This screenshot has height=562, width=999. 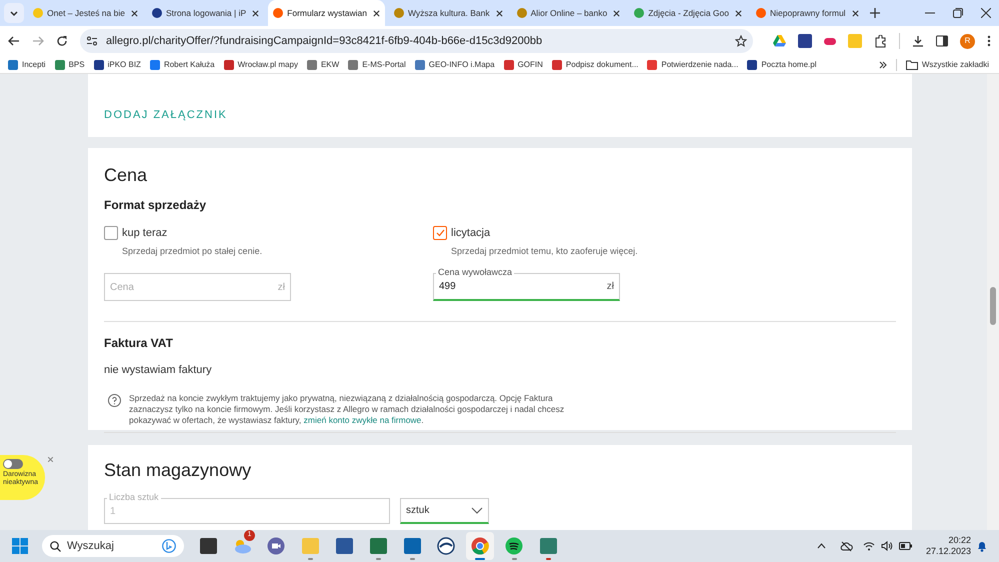 I want to click on speaker-icon, so click(x=886, y=546).